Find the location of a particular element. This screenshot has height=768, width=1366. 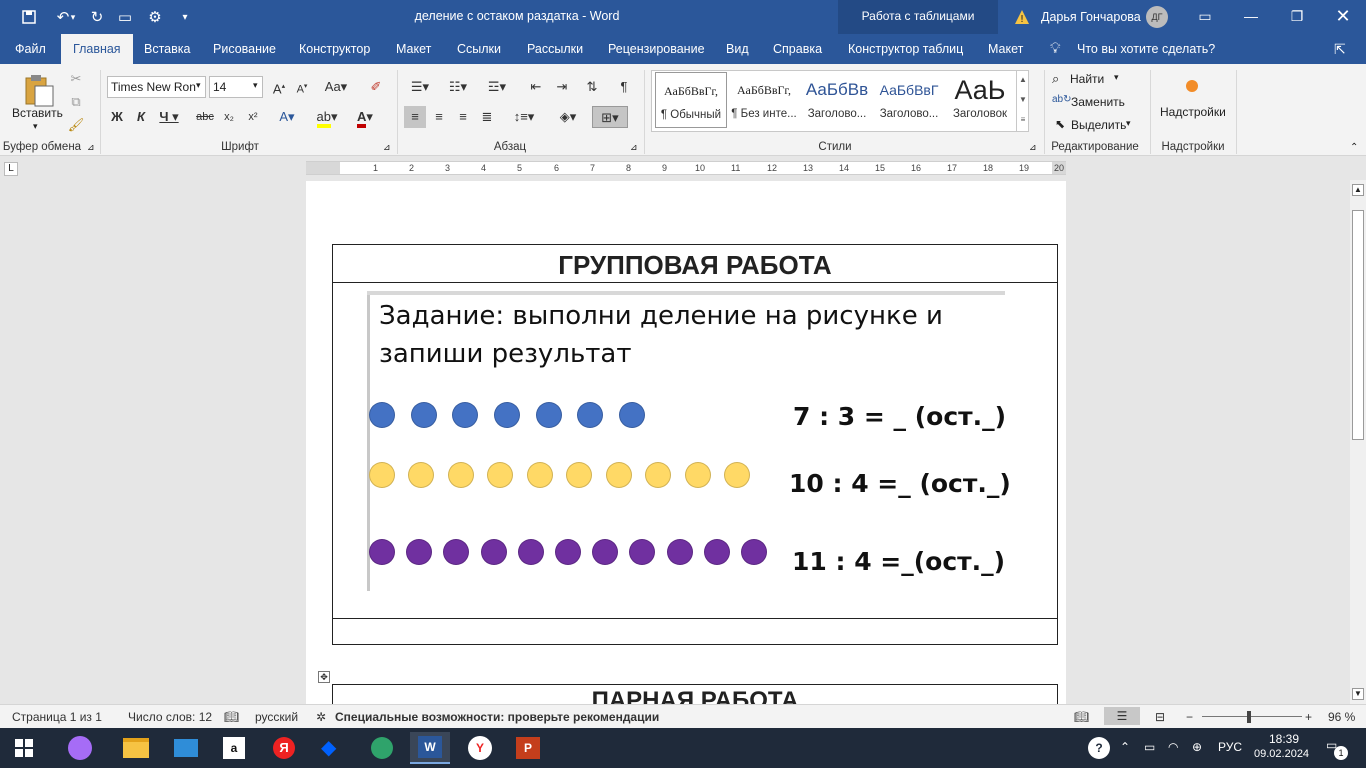

zoom-level: 96 % is located at coordinates (1341, 717).